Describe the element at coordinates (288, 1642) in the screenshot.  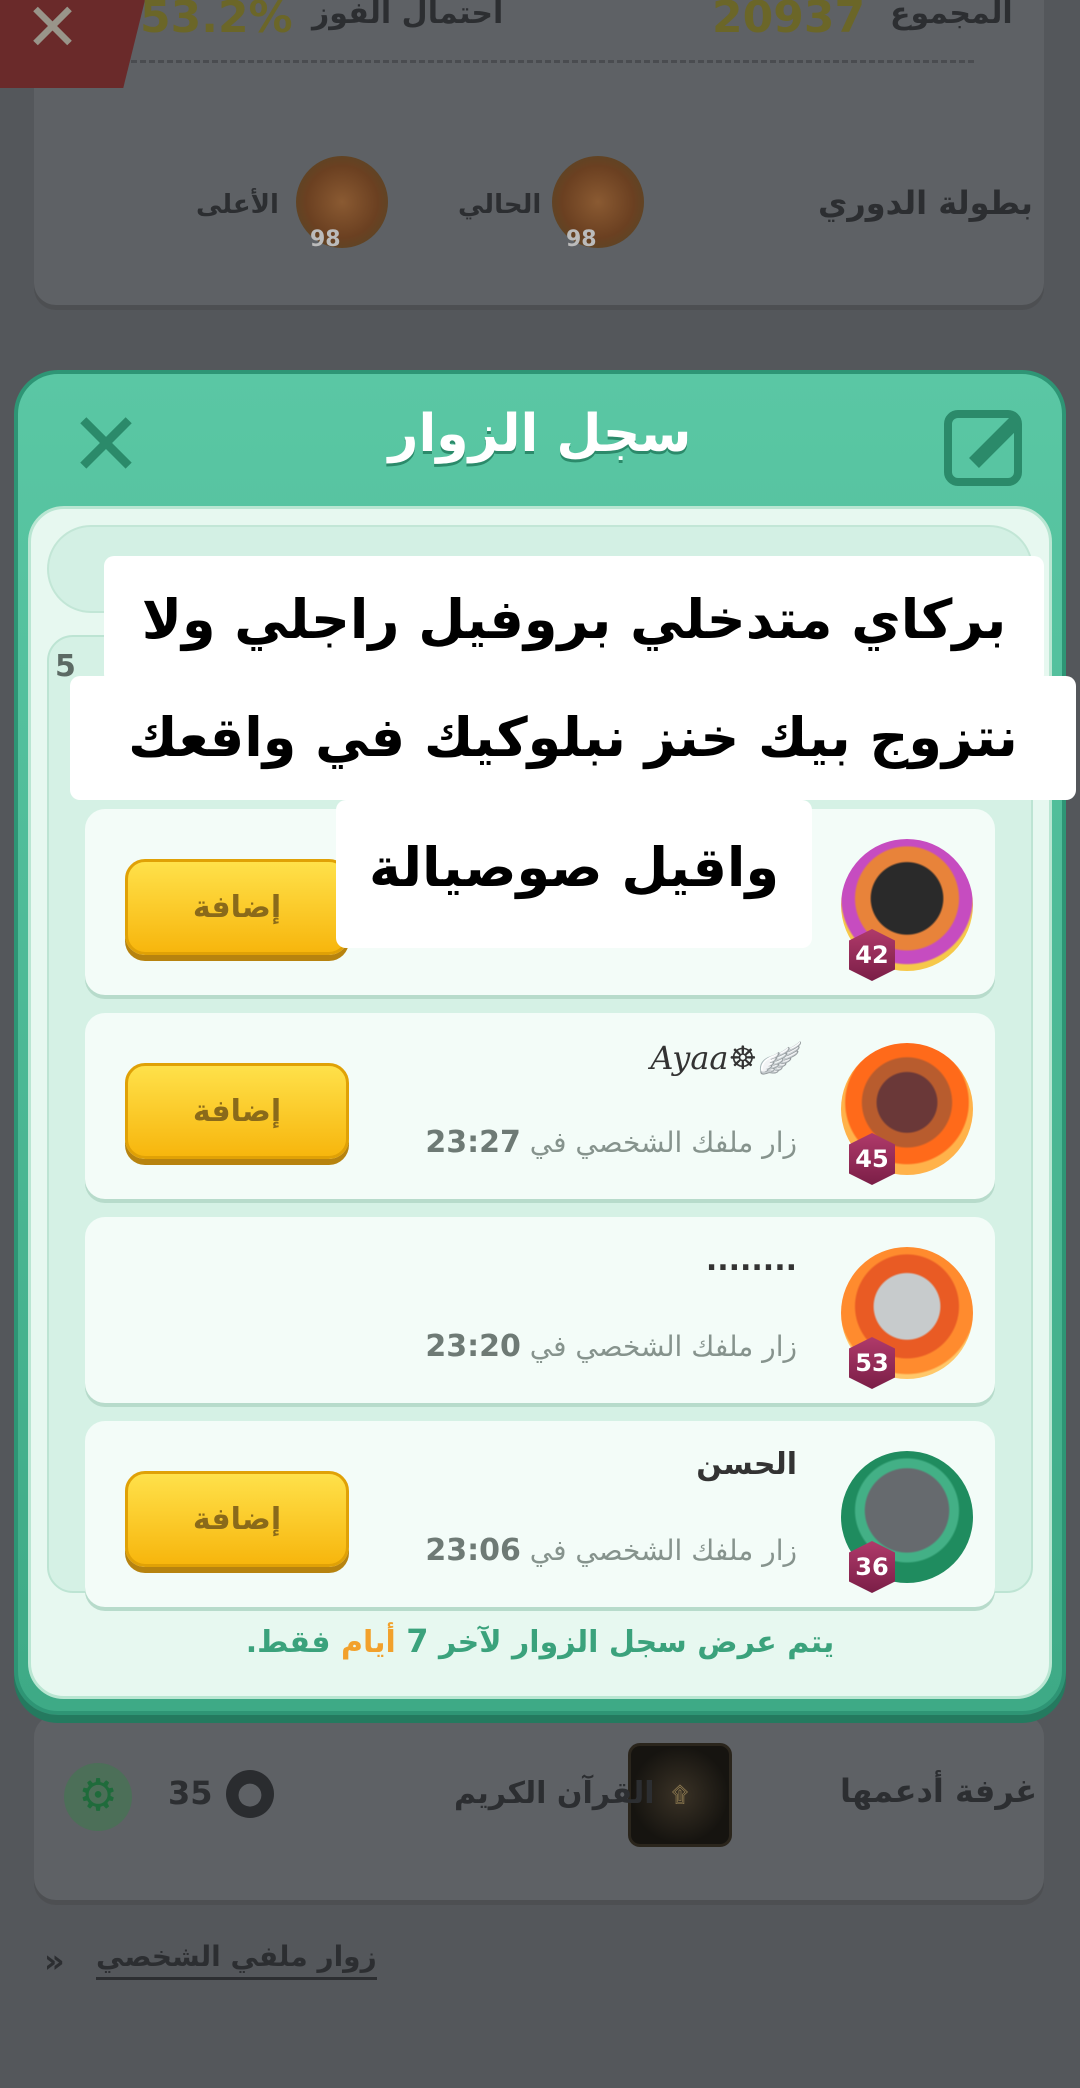
I see `retention-suffix: فقط.` at that location.